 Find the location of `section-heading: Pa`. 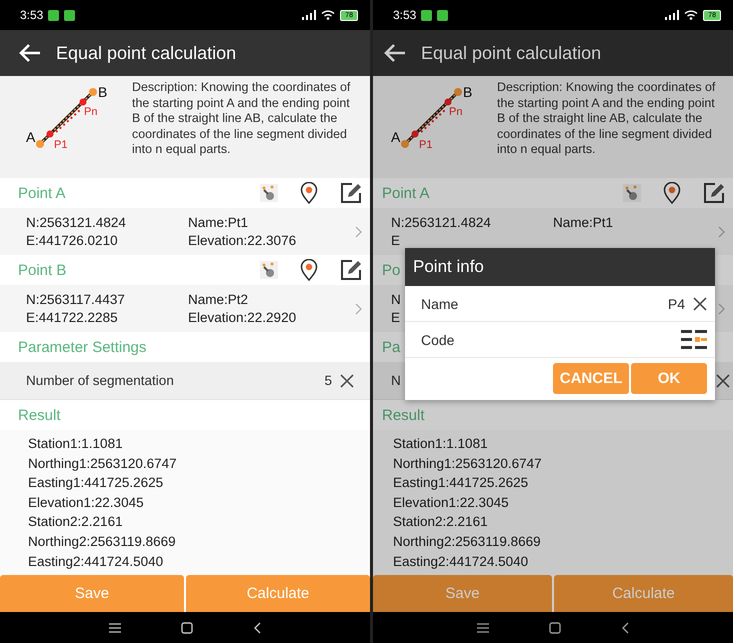

section-heading: Pa is located at coordinates (391, 347).